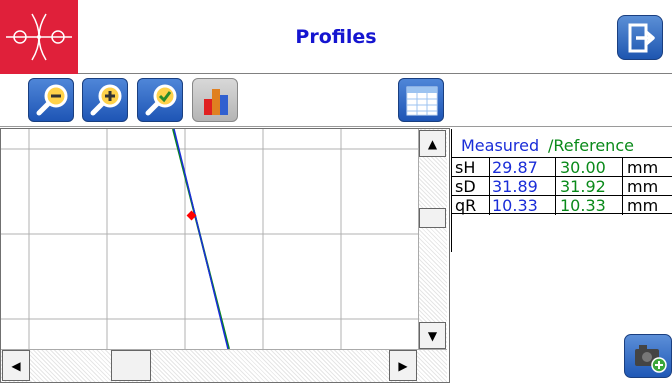 The image size is (672, 383). I want to click on vertical-scroll-thumb, so click(432, 218).